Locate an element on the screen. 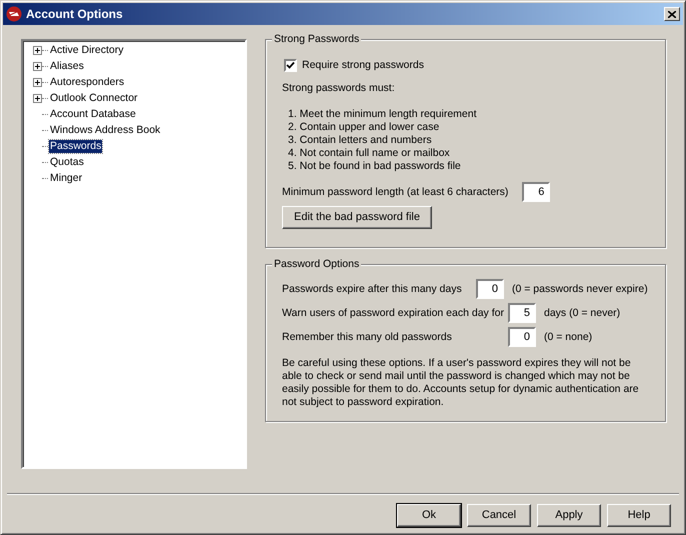  checkbox-label: Require strong passwords is located at coordinates (363, 65).